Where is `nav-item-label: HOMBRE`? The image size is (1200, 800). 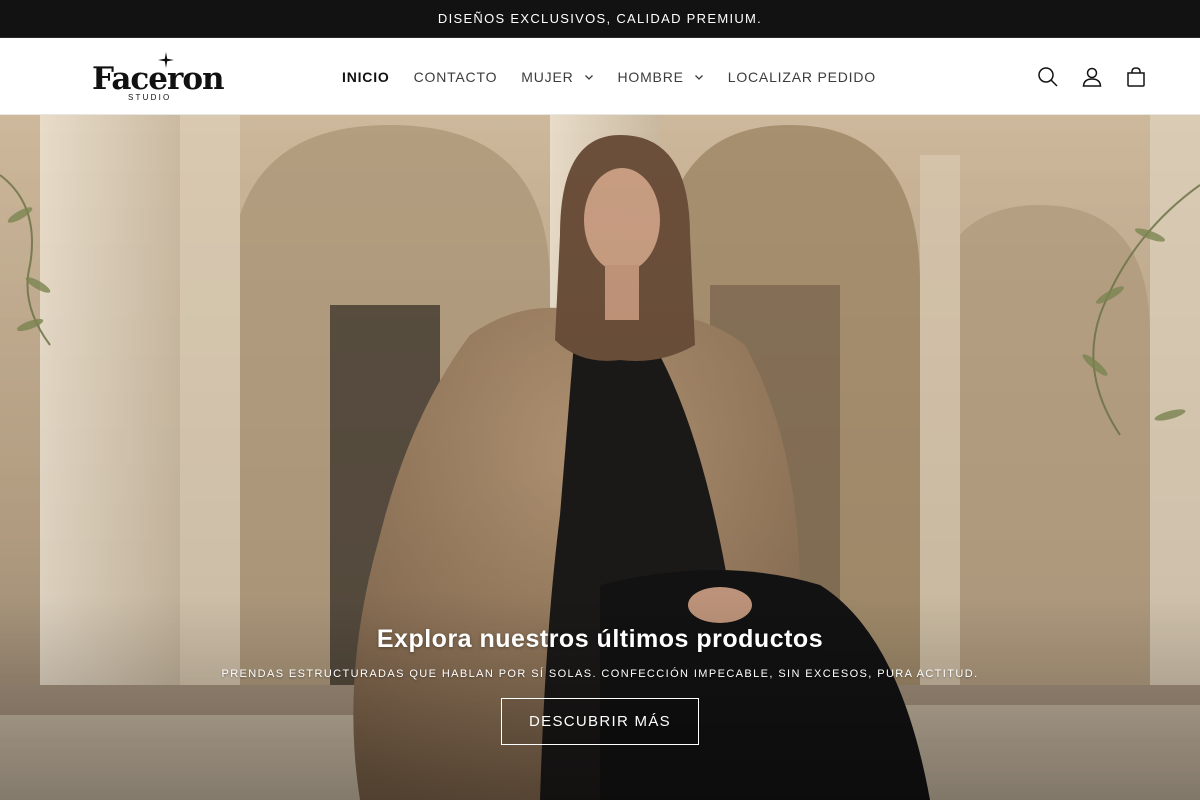
nav-item-label: HOMBRE is located at coordinates (650, 76).